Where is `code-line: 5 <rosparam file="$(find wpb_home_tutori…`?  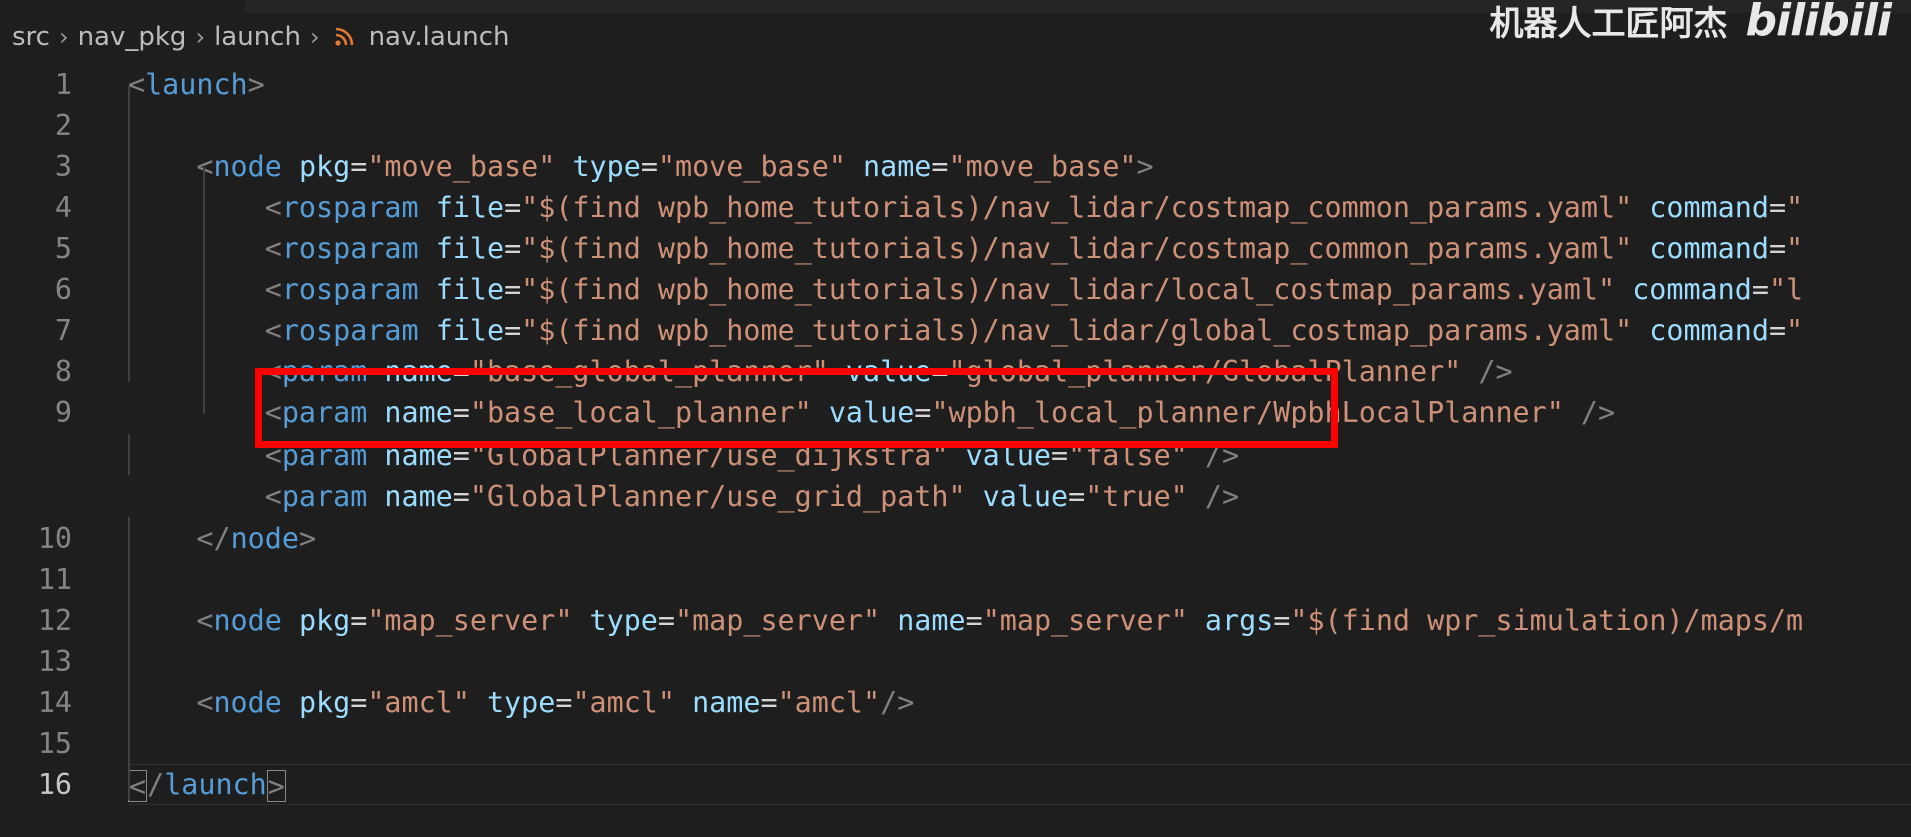
code-line: 5 <rosparam file="$(find wpb_home_tutori… is located at coordinates (955, 248).